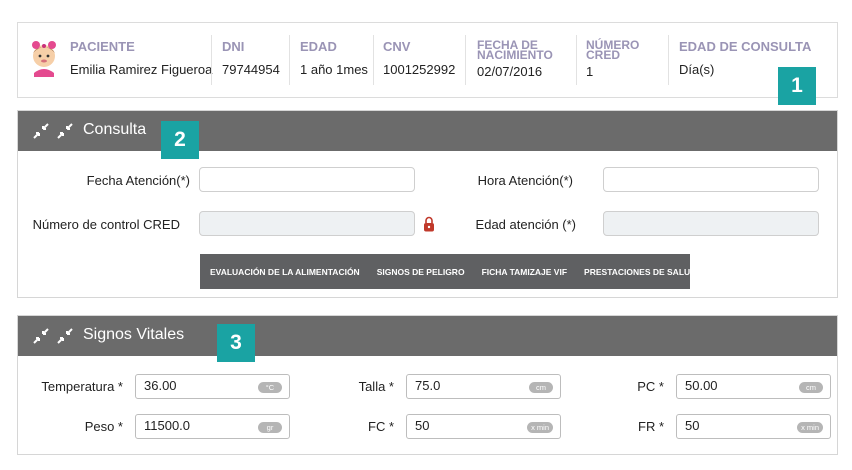  I want to click on tab-prestaciones-salud: PRESTACIONES DE SALUD, so click(640, 272).